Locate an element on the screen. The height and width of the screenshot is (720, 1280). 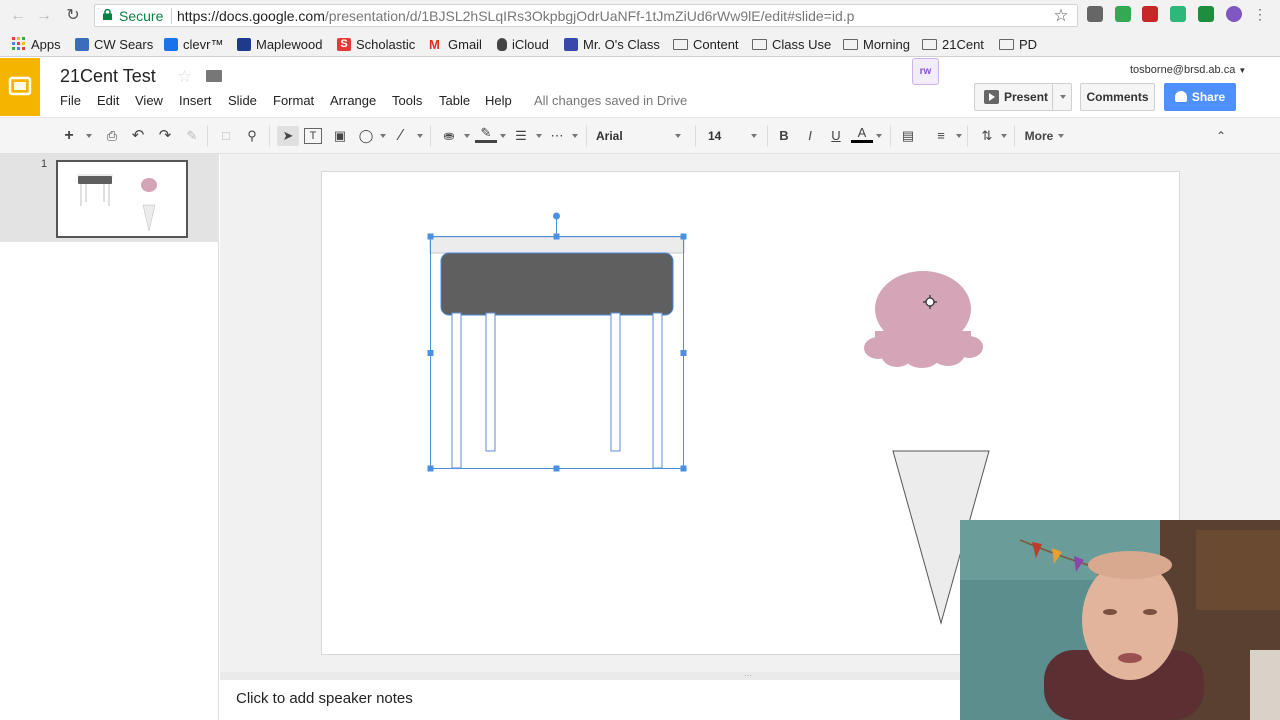
forward-arrow-icon: → is located at coordinates (44, 16).